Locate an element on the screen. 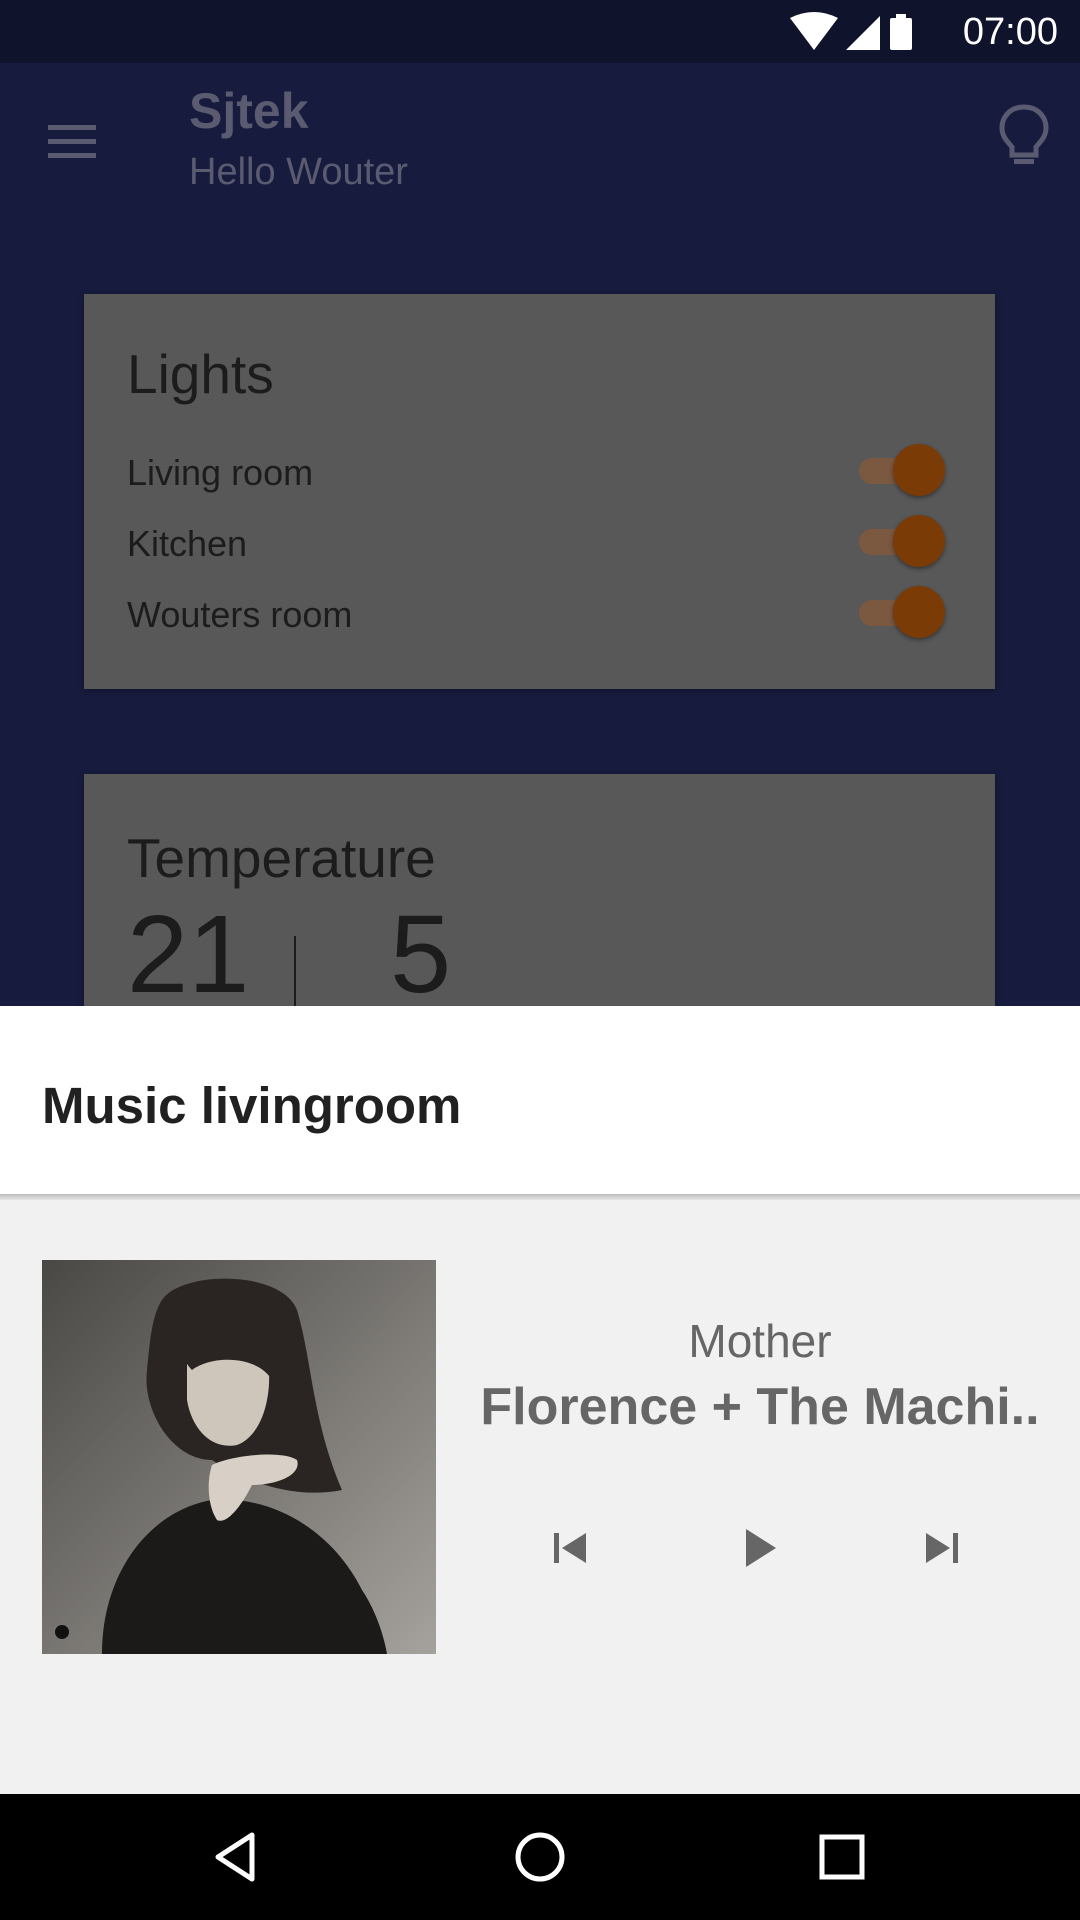 The image size is (1080, 1920). menu-icon is located at coordinates (72, 141).